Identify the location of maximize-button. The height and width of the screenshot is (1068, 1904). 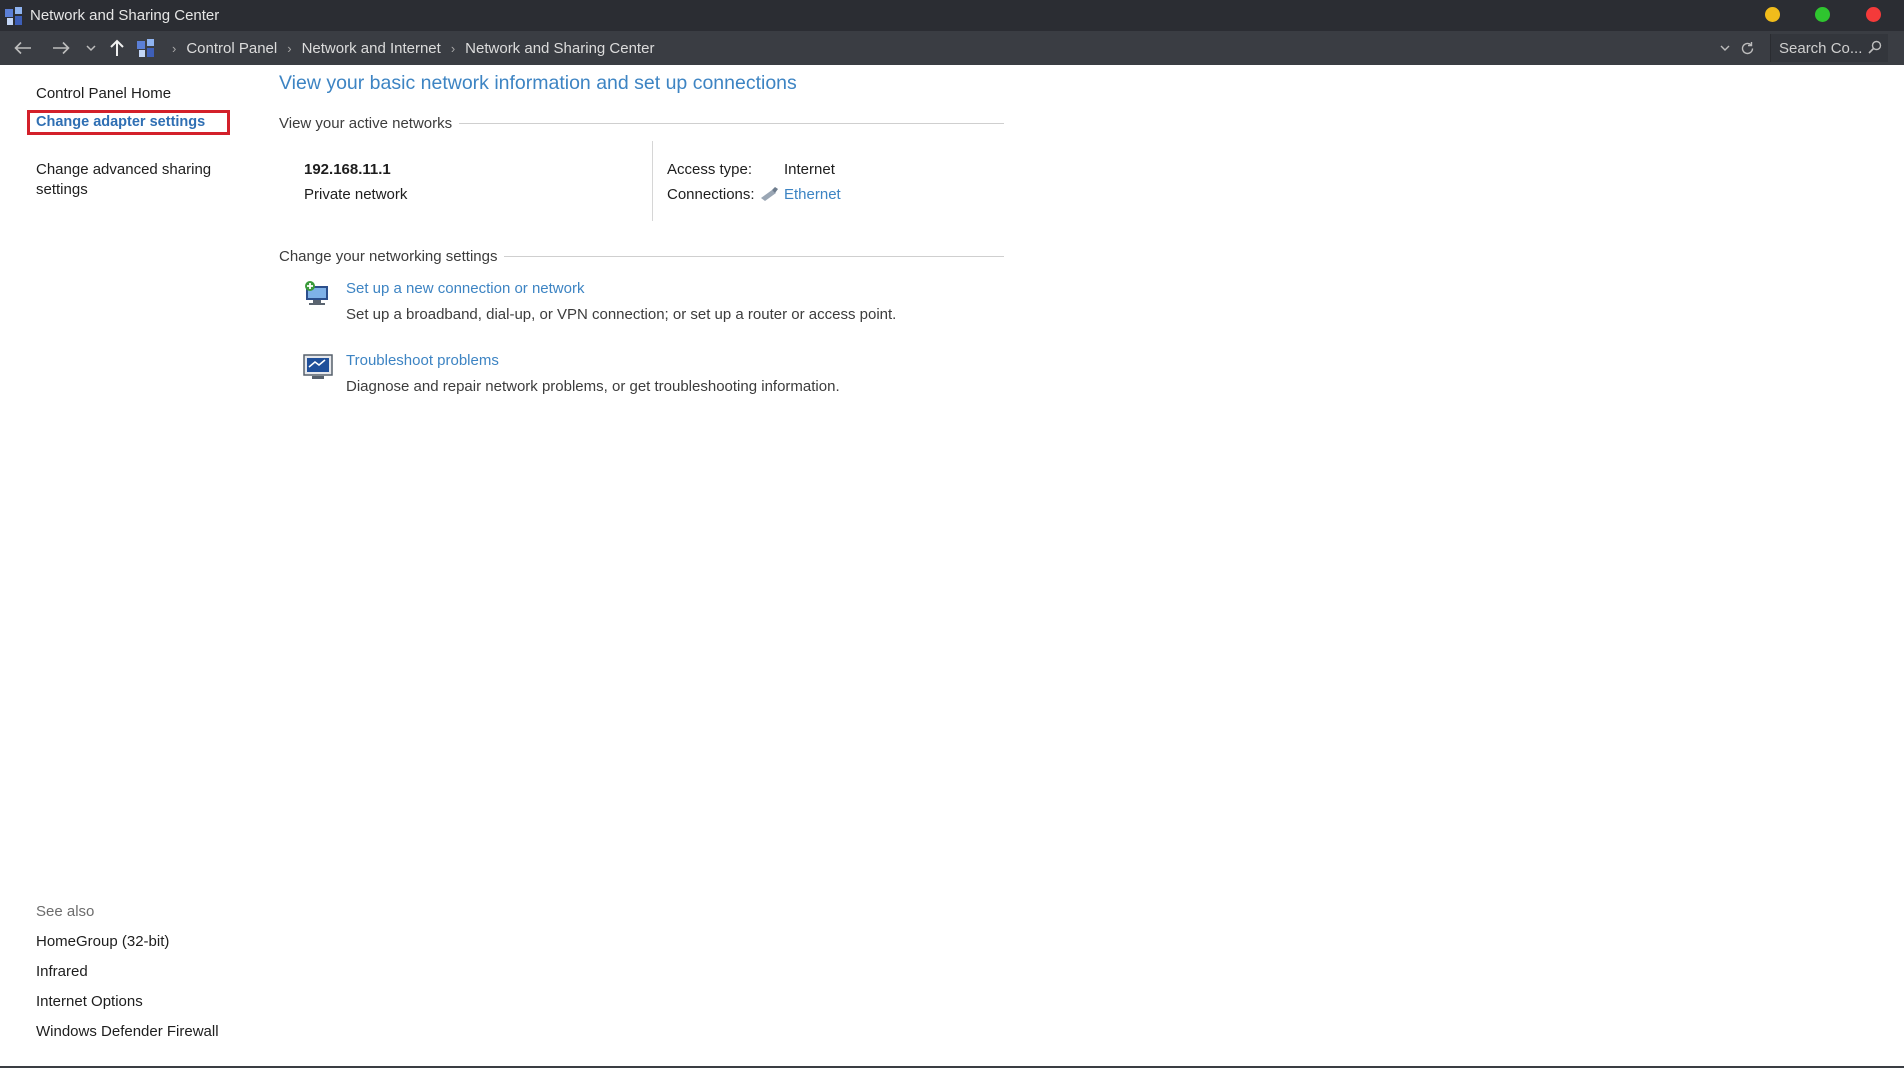
(1822, 14).